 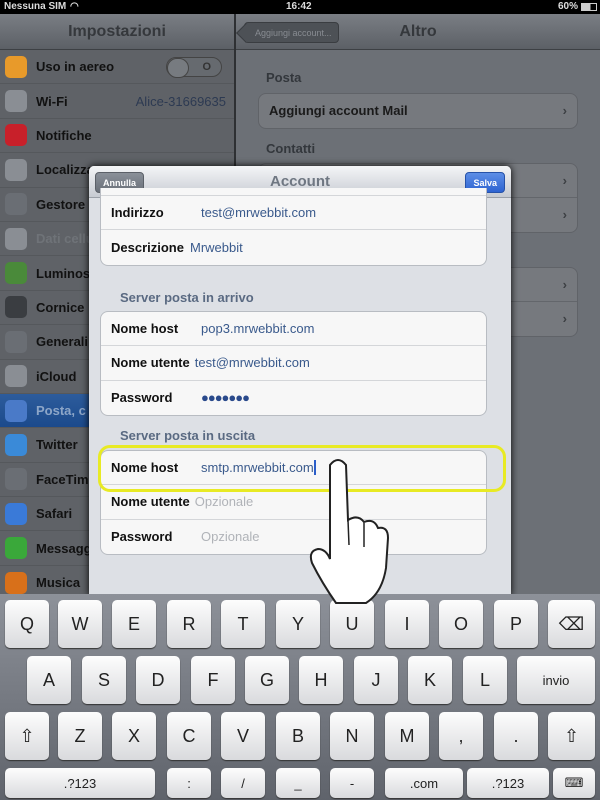 I want to click on key-q: Q, so click(x=27, y=624).